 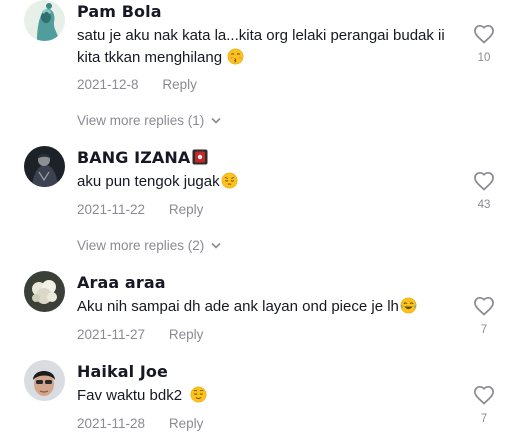 I want to click on comment-date: 2021-11-28, so click(x=111, y=423).